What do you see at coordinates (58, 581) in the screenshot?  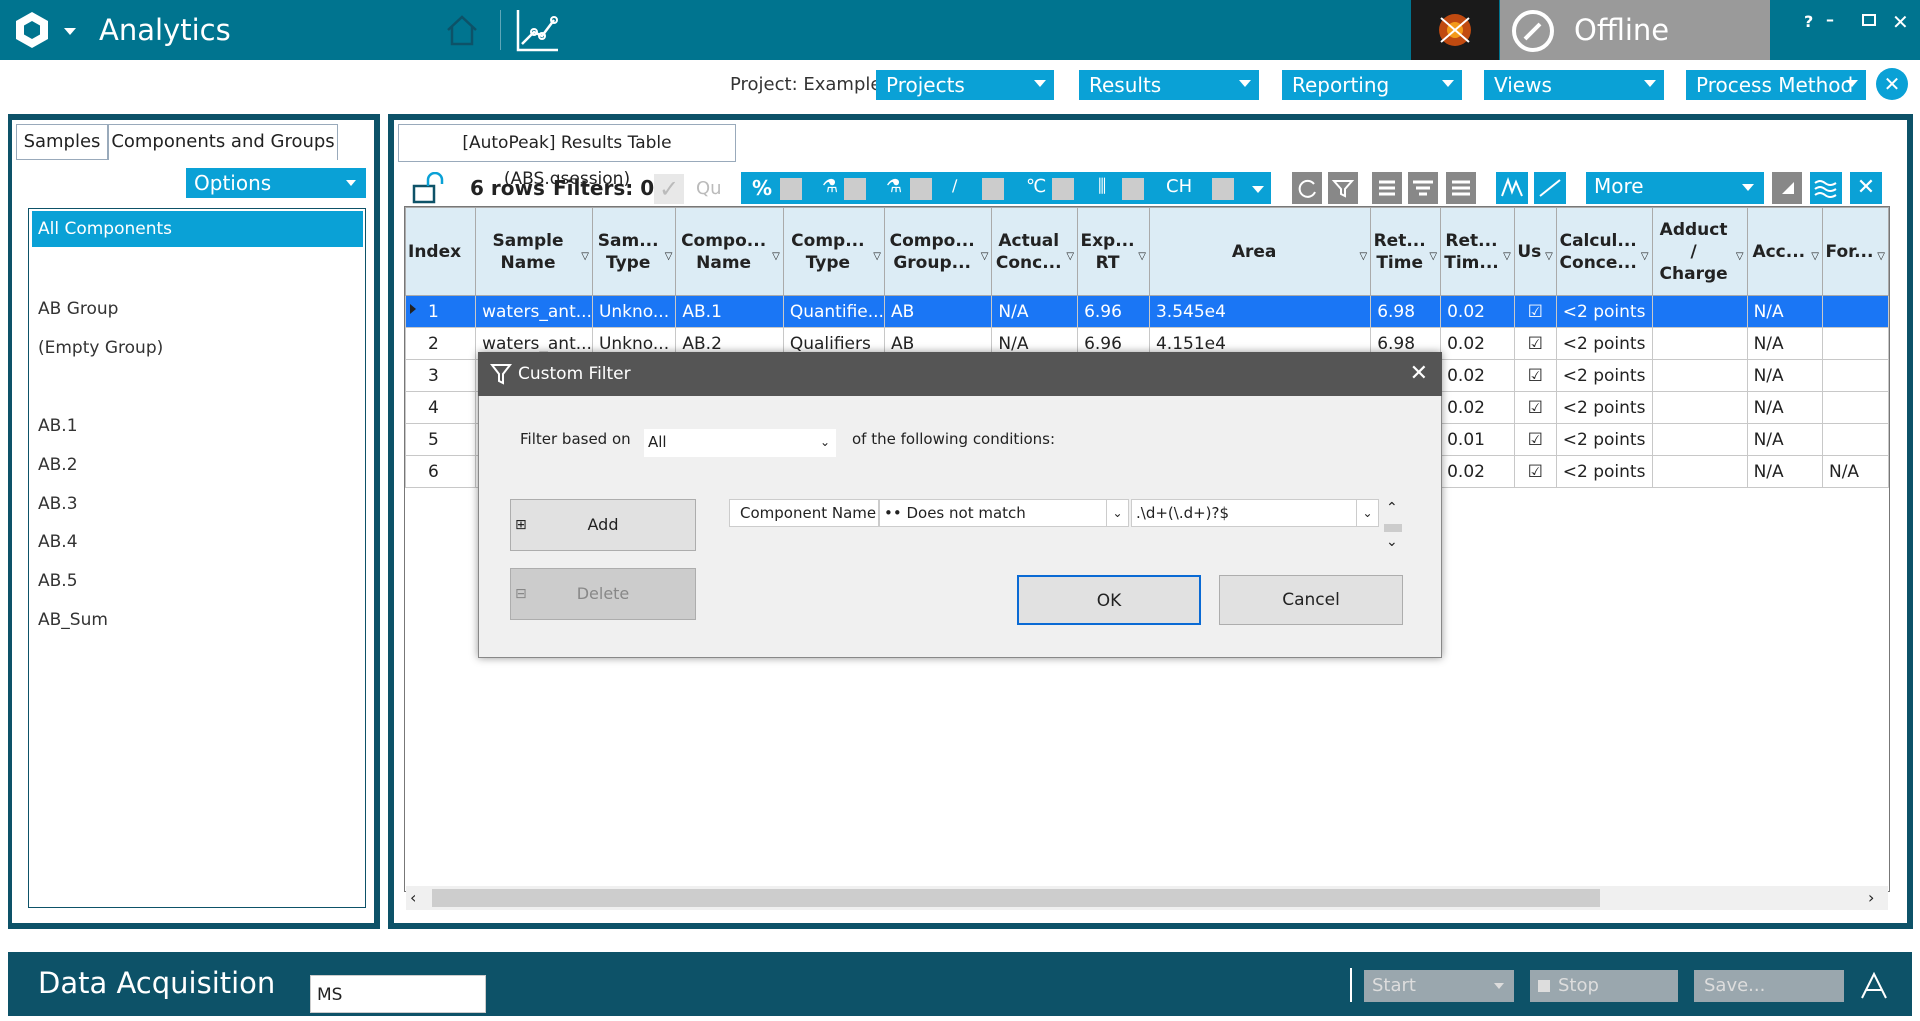 I see `list-item: AB.5` at bounding box center [58, 581].